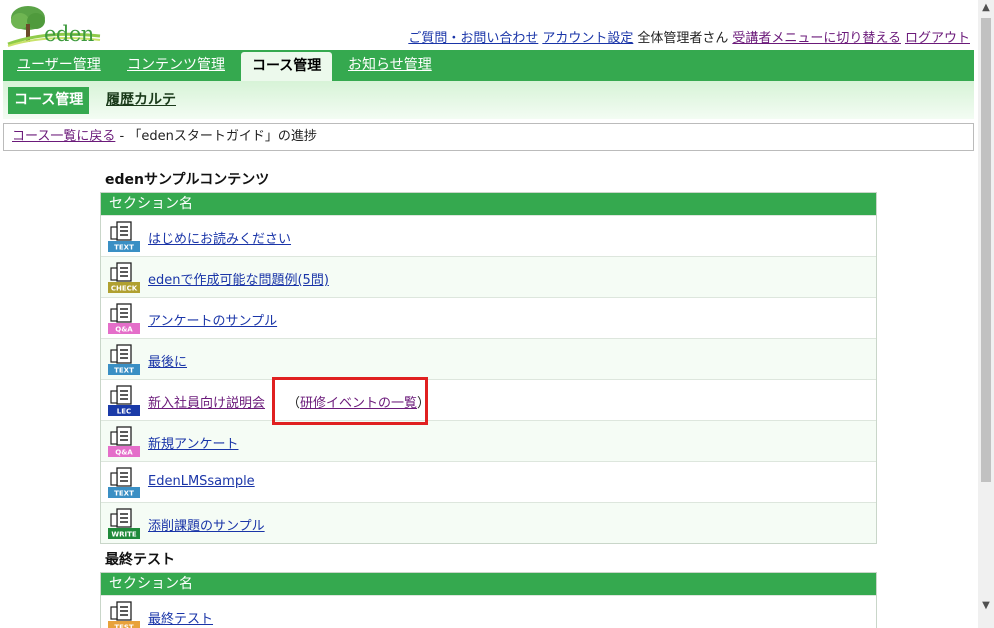 This screenshot has height=628, width=994. What do you see at coordinates (212, 319) in the screenshot?
I see `content-link: アンケートのサンプル` at bounding box center [212, 319].